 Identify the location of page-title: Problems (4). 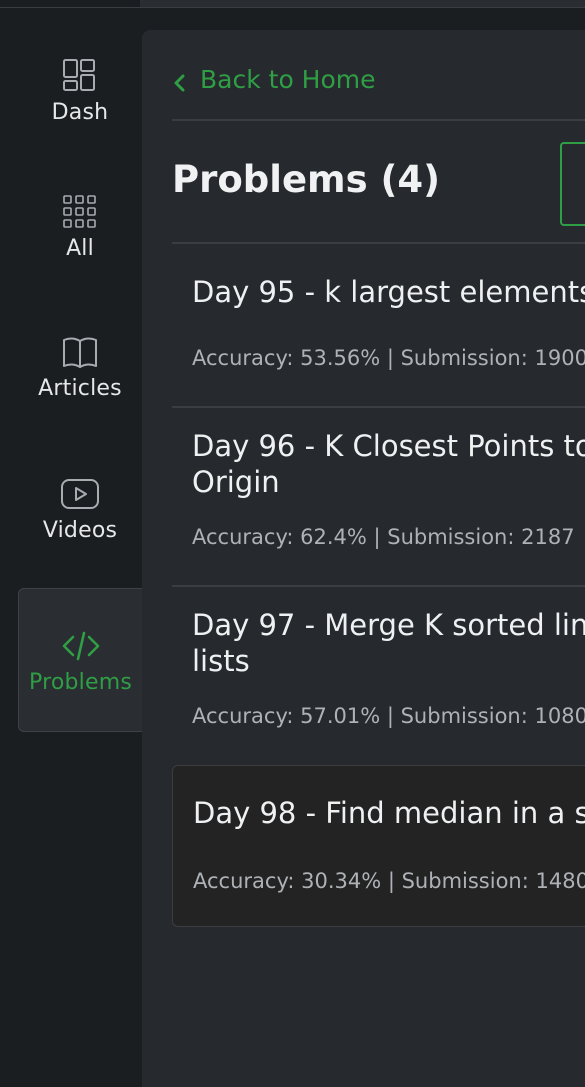
(306, 179).